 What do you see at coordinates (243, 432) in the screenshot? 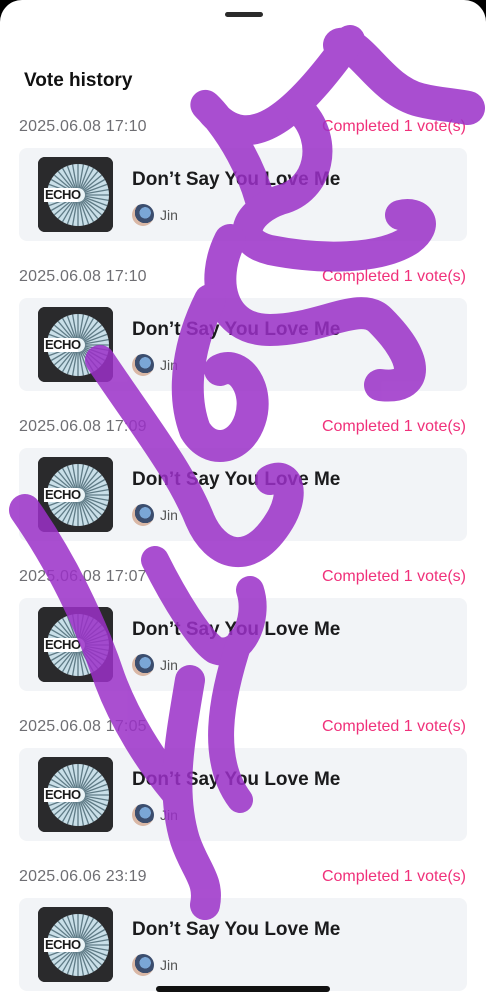
I see `entry-header: 2025.06.08 17:09 Completed 1 vote(s)` at bounding box center [243, 432].